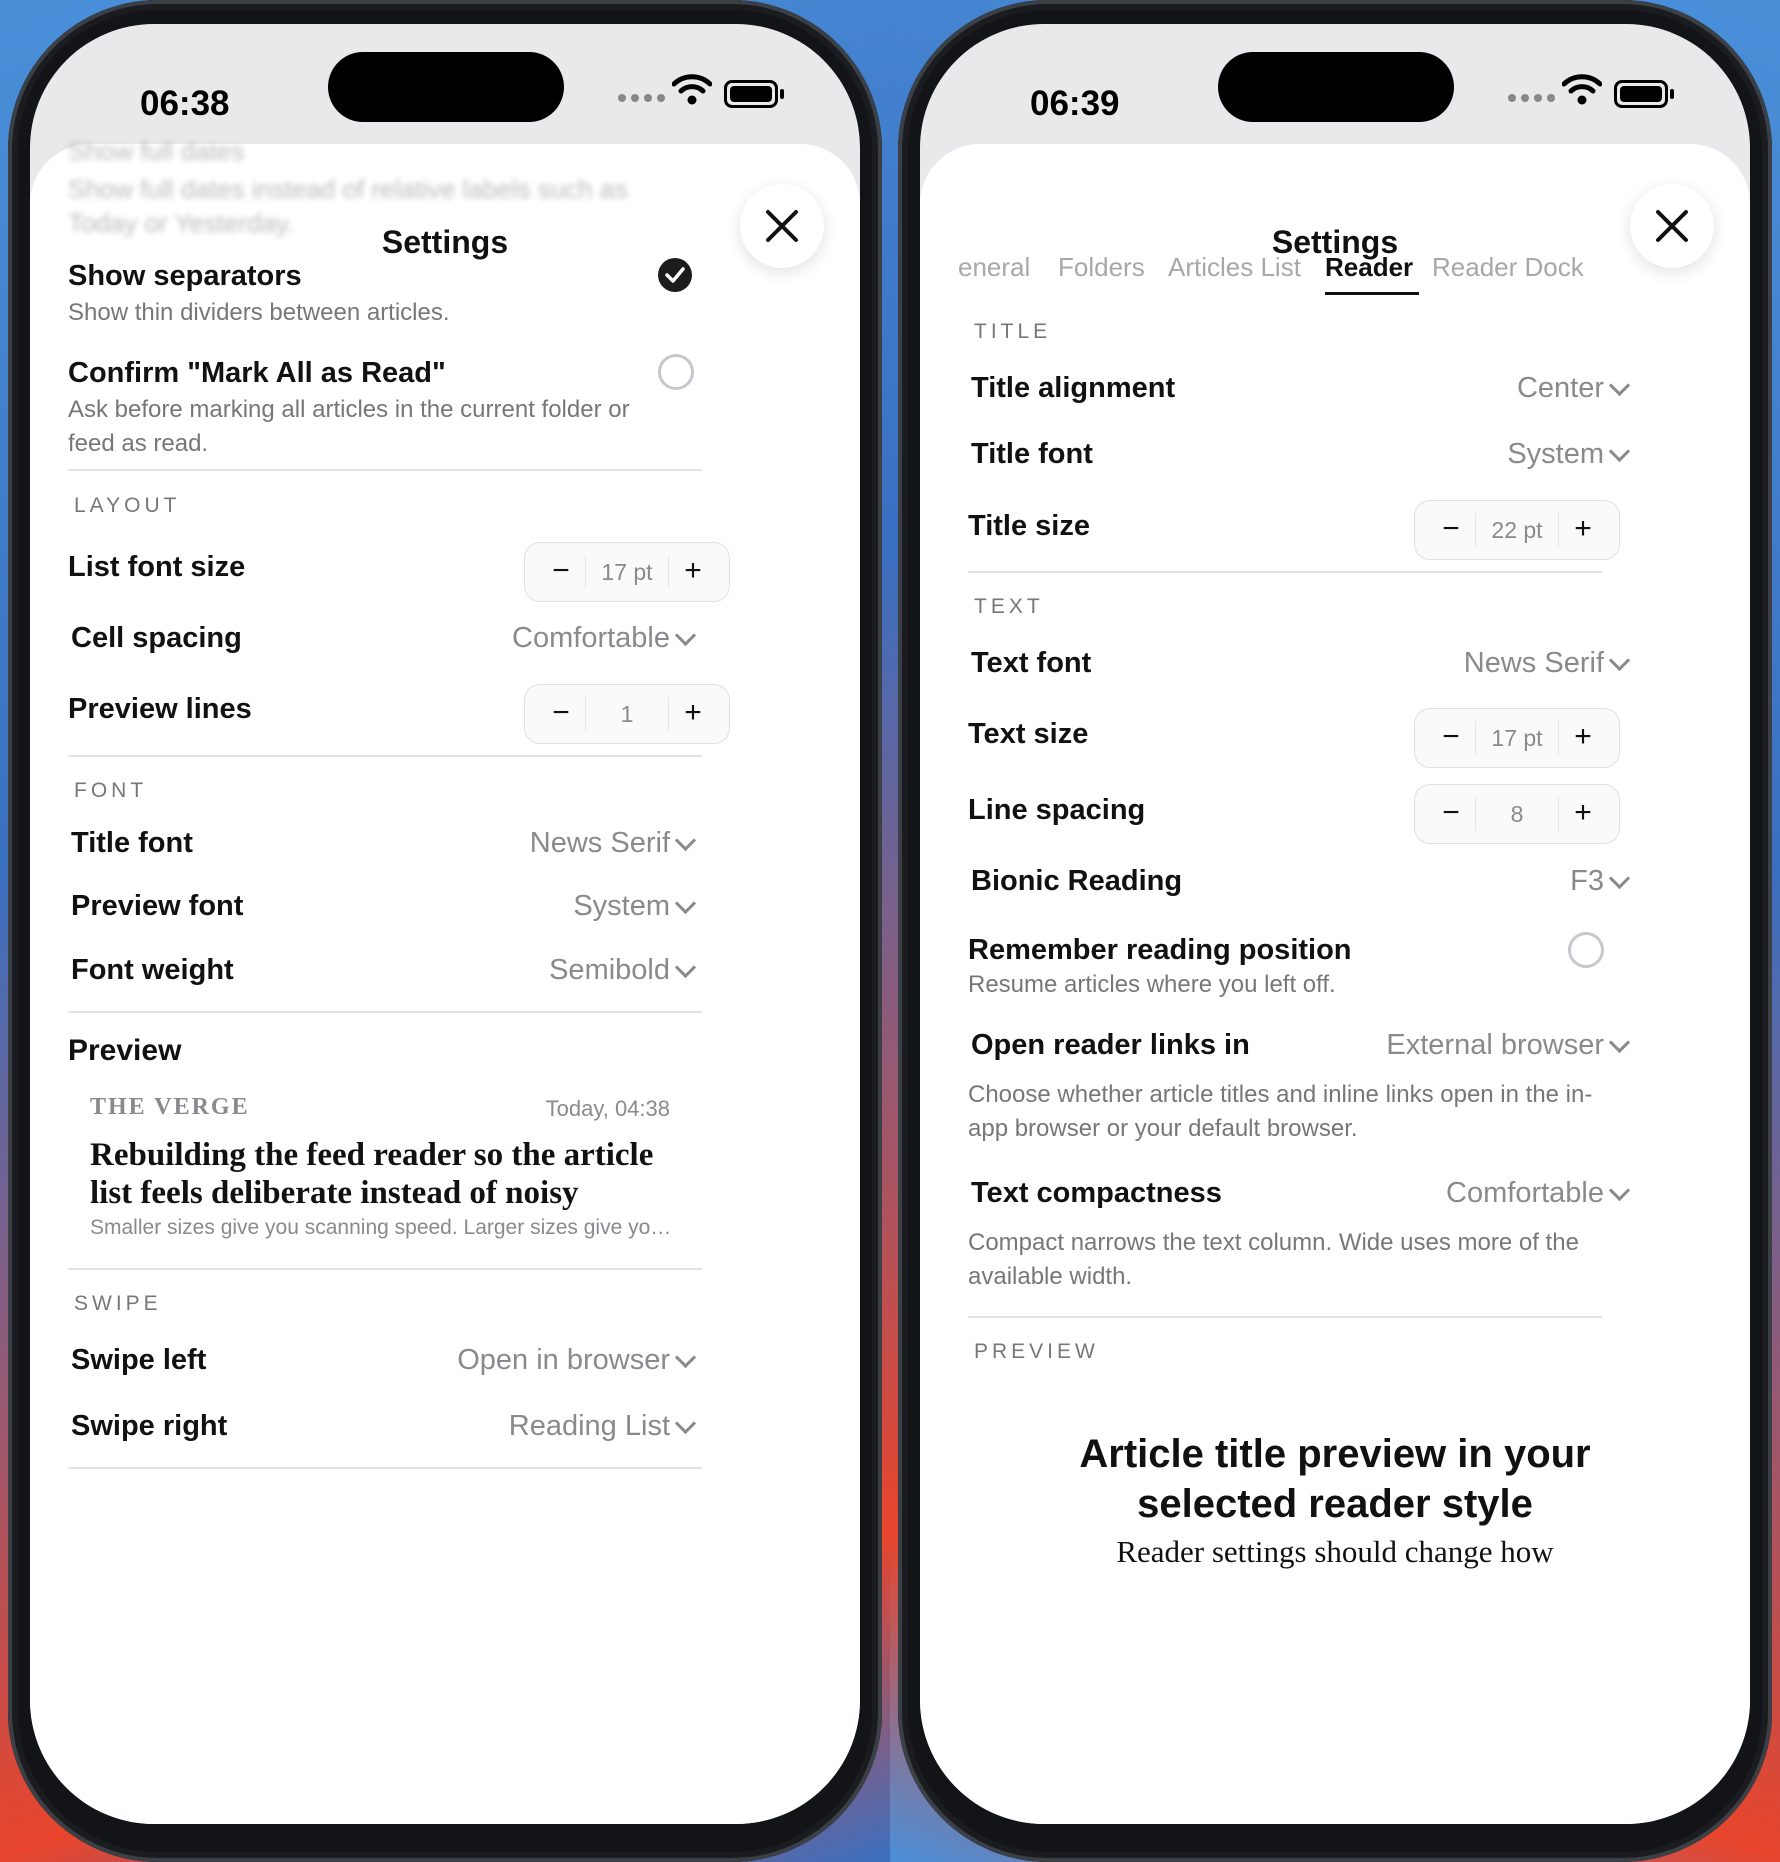 The image size is (1780, 1862). I want to click on status-time: 06:39, so click(1075, 103).